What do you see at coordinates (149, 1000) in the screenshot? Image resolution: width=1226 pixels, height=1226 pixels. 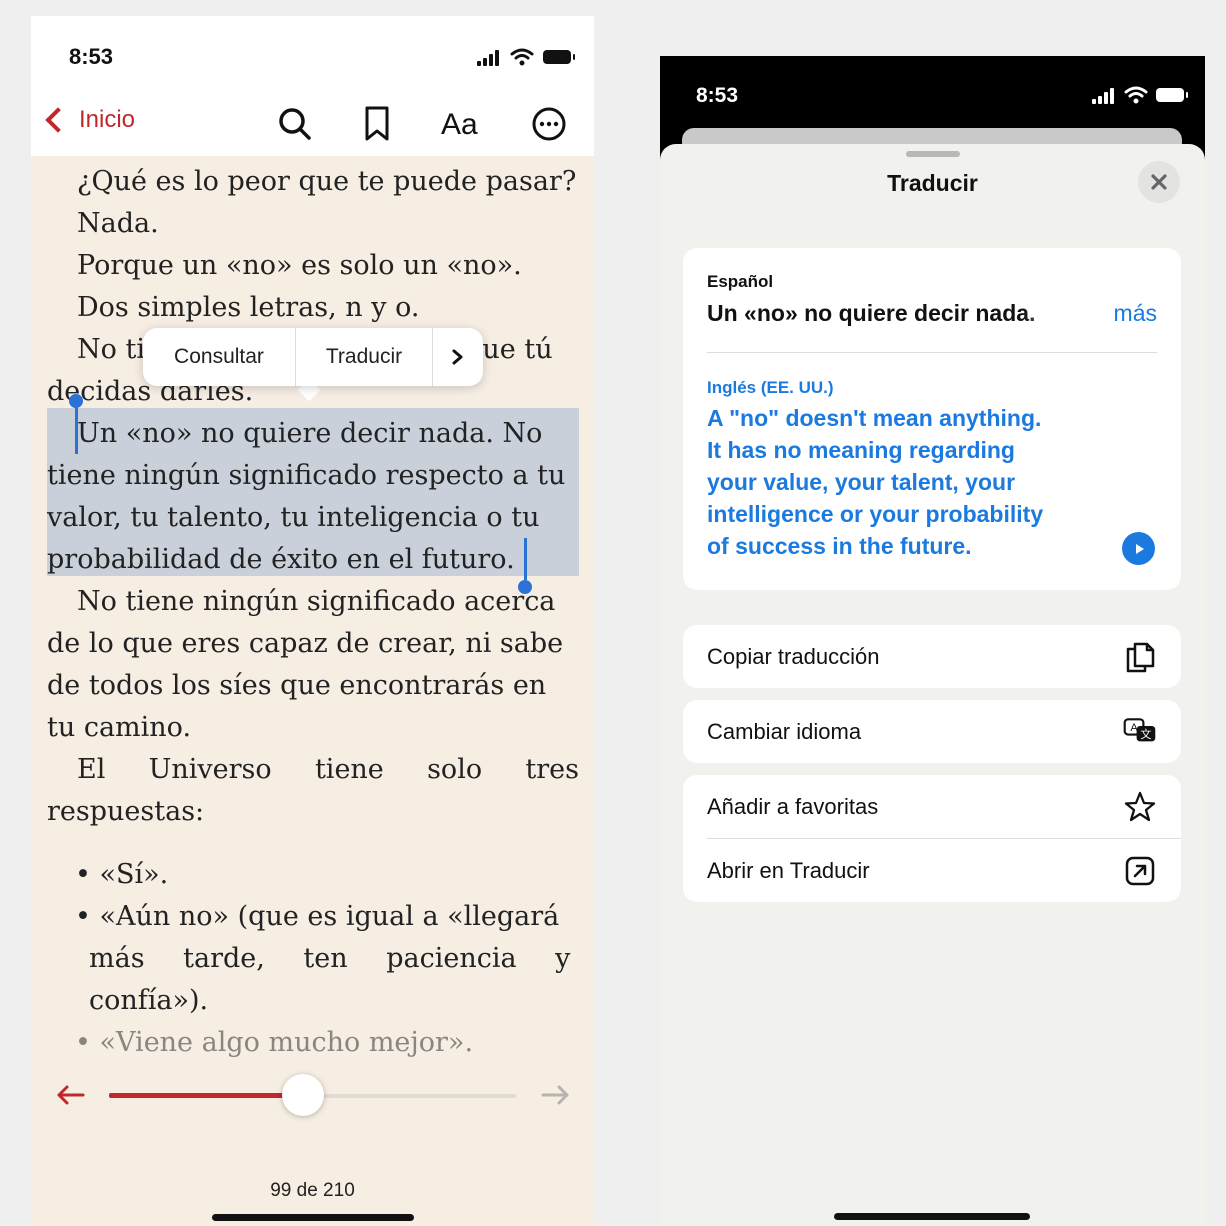 I see `list-item-continuation: confía»).` at bounding box center [149, 1000].